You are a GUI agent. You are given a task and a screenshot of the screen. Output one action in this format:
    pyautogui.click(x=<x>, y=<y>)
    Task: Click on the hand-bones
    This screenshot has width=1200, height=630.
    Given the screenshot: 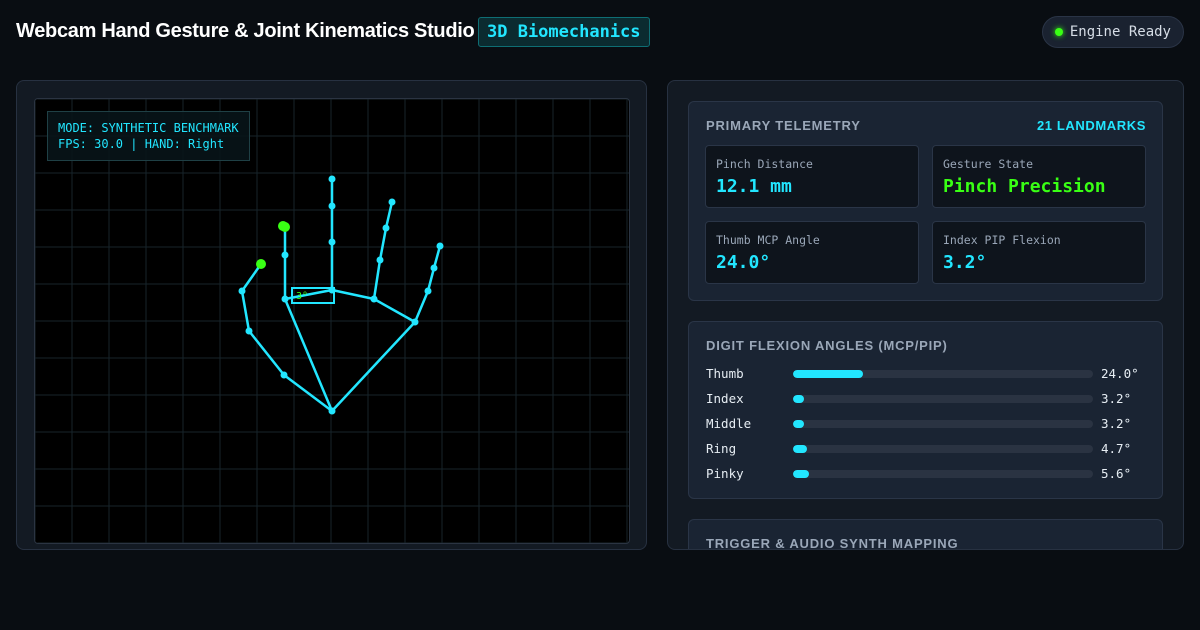 What is the action you would take?
    pyautogui.click(x=341, y=295)
    